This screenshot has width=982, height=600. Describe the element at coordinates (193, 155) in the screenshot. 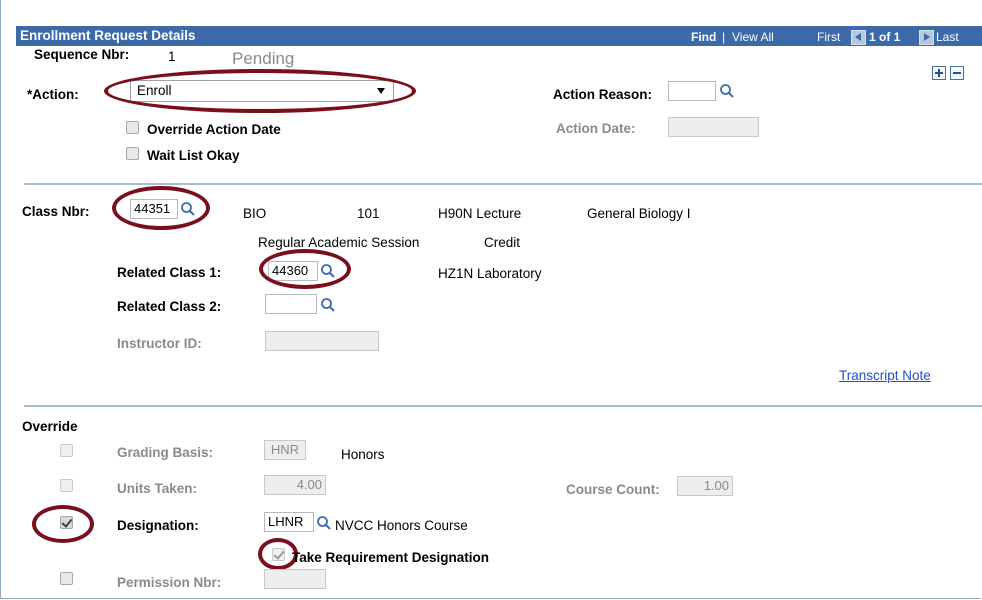

I see `wait-list-label: Wait List Okay` at that location.